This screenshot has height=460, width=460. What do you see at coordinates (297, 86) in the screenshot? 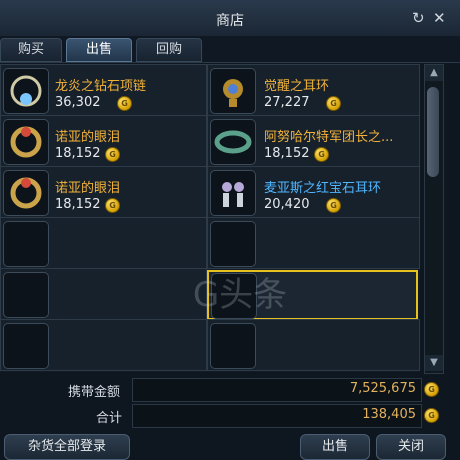
I see `item-name: 觉醒之耳环` at bounding box center [297, 86].